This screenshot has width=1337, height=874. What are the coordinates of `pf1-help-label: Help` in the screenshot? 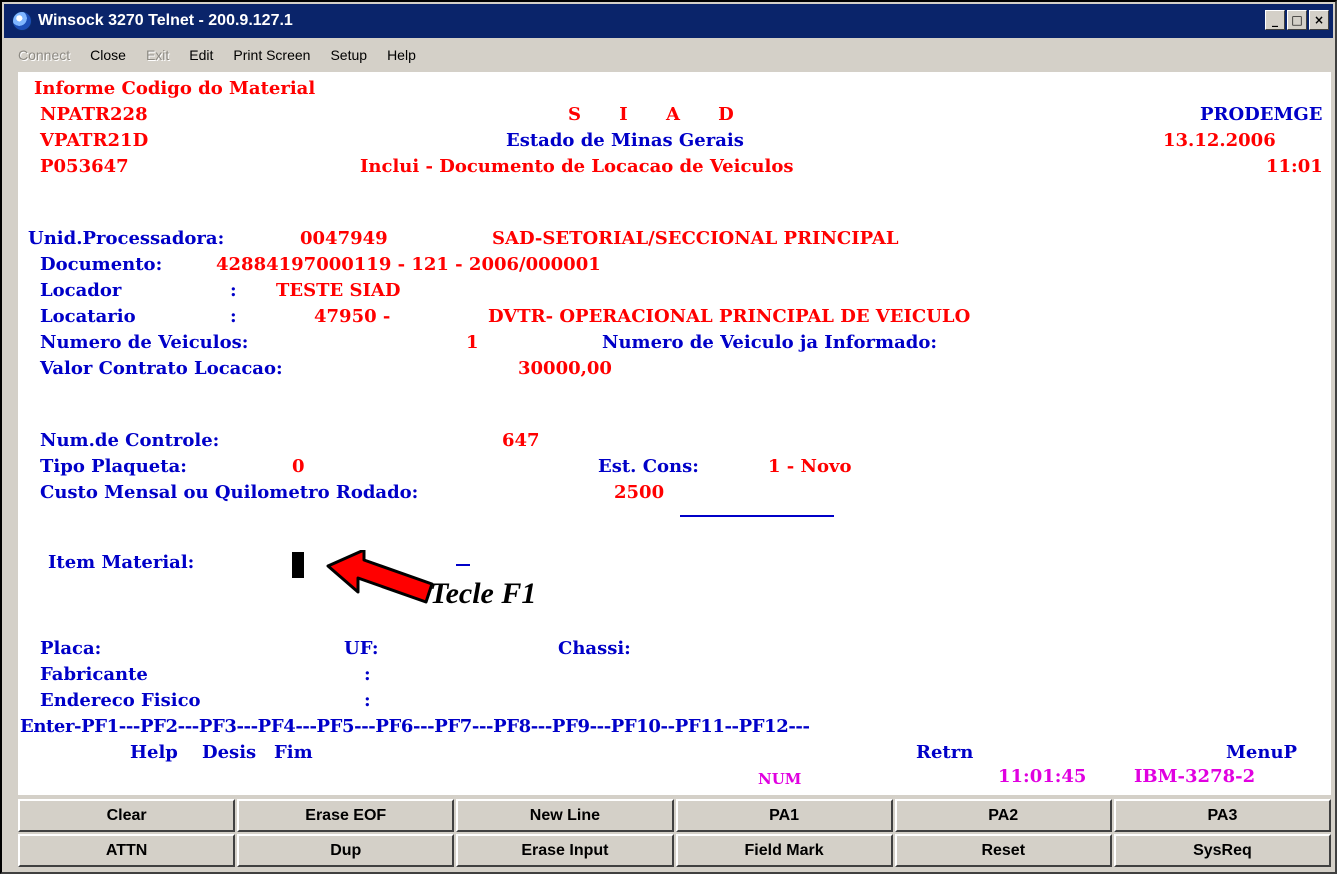 It's located at (154, 753).